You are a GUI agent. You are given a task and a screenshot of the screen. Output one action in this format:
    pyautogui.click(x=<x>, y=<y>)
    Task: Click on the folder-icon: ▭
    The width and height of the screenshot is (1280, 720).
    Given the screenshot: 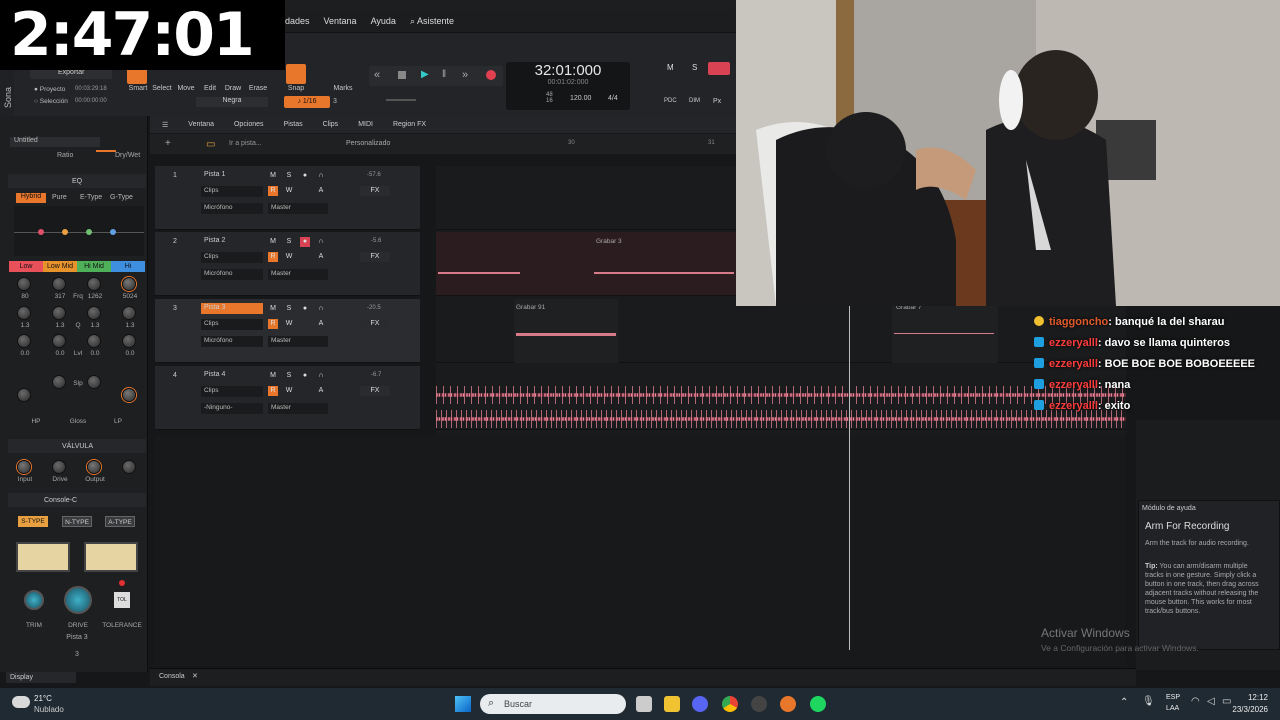 What is the action you would take?
    pyautogui.click(x=210, y=144)
    